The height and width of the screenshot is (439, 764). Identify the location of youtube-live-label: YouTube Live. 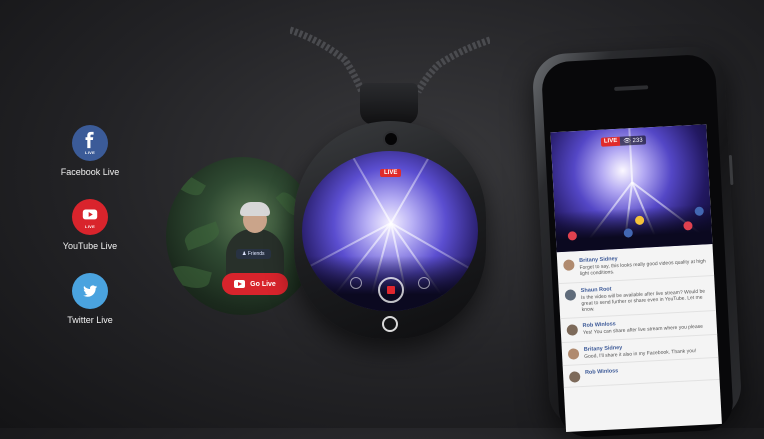
(90, 246).